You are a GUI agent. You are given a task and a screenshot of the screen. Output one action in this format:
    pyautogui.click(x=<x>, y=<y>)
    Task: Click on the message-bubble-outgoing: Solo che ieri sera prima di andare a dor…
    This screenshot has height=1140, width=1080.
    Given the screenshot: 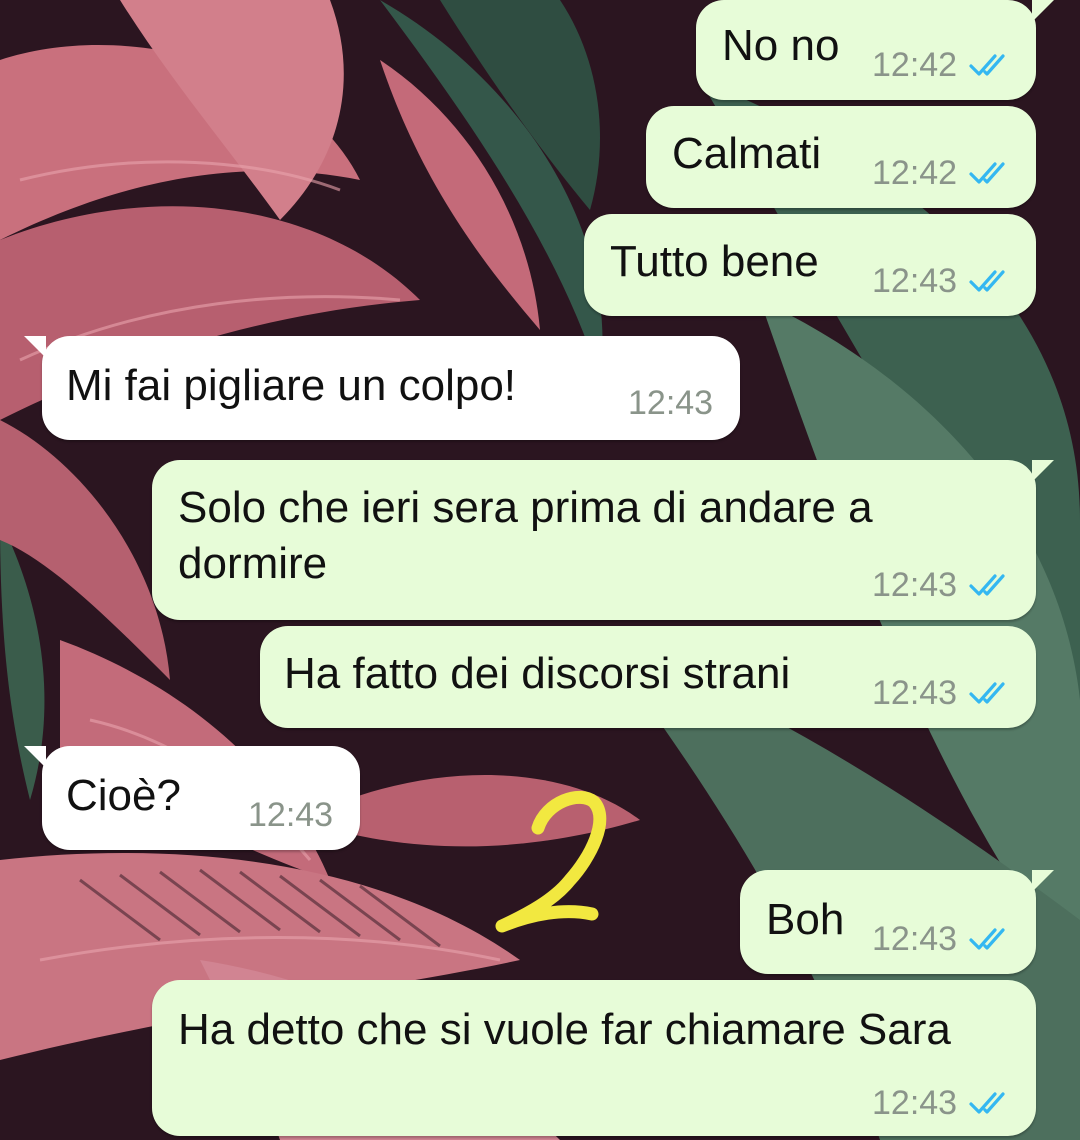 What is the action you would take?
    pyautogui.click(x=603, y=540)
    